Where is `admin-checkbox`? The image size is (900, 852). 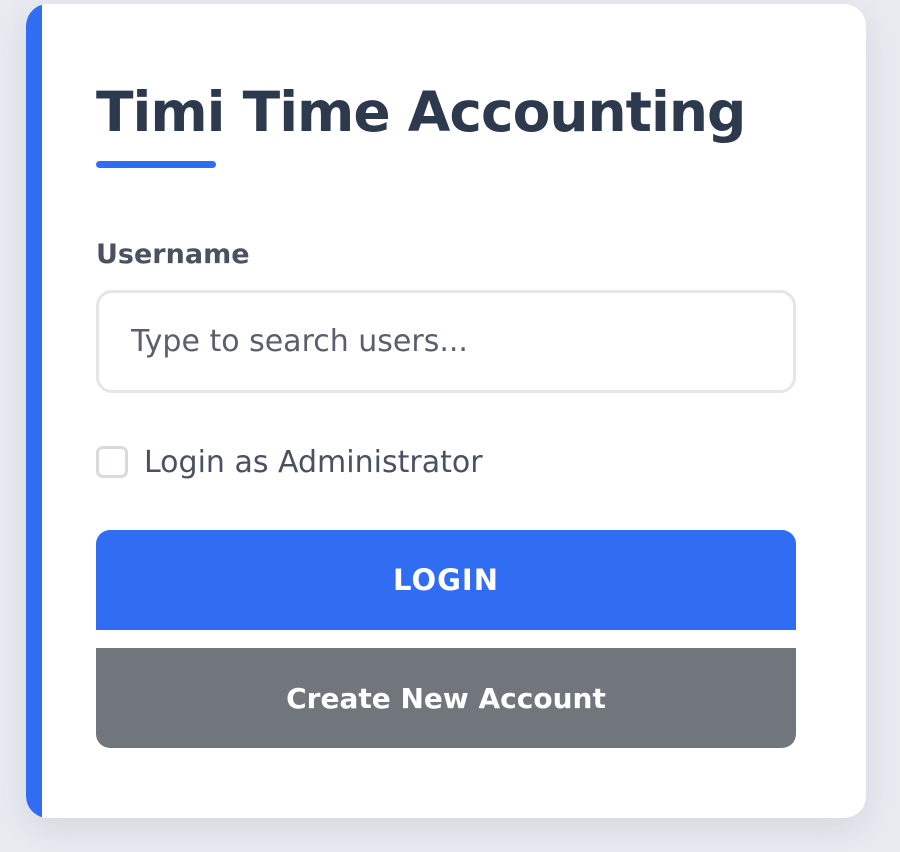 admin-checkbox is located at coordinates (112, 462).